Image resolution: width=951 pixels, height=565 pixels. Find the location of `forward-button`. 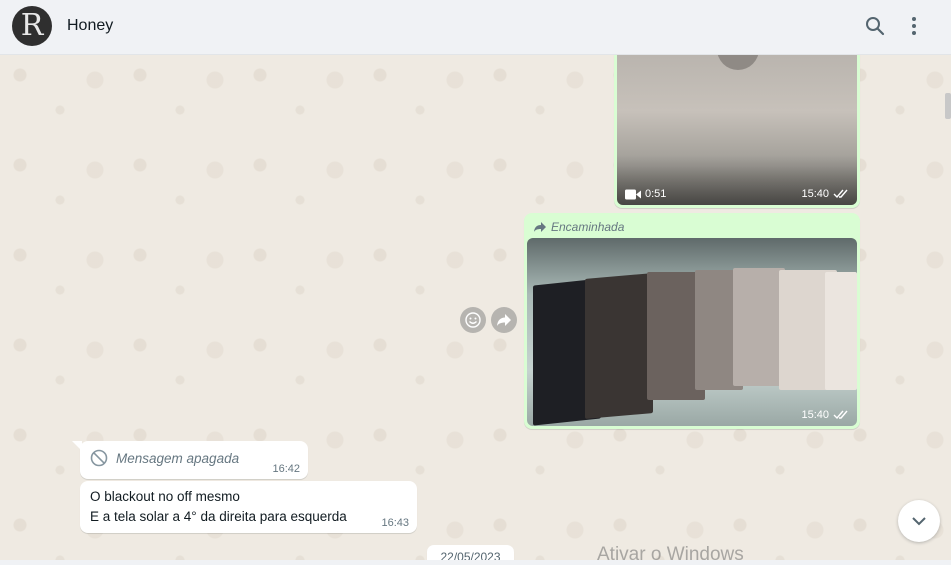

forward-button is located at coordinates (504, 320).